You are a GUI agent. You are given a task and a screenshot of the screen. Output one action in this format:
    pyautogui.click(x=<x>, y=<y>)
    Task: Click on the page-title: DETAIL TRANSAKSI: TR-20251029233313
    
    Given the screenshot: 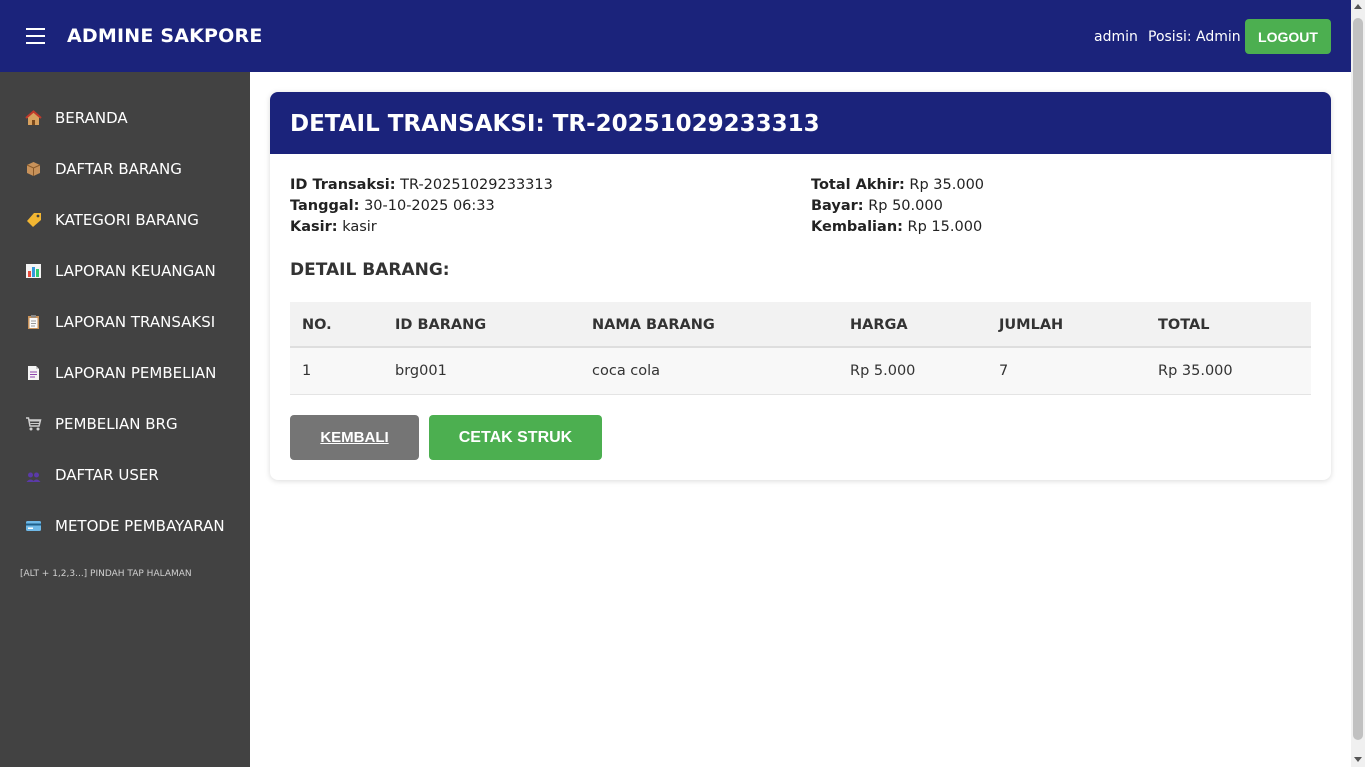 What is the action you would take?
    pyautogui.click(x=555, y=124)
    